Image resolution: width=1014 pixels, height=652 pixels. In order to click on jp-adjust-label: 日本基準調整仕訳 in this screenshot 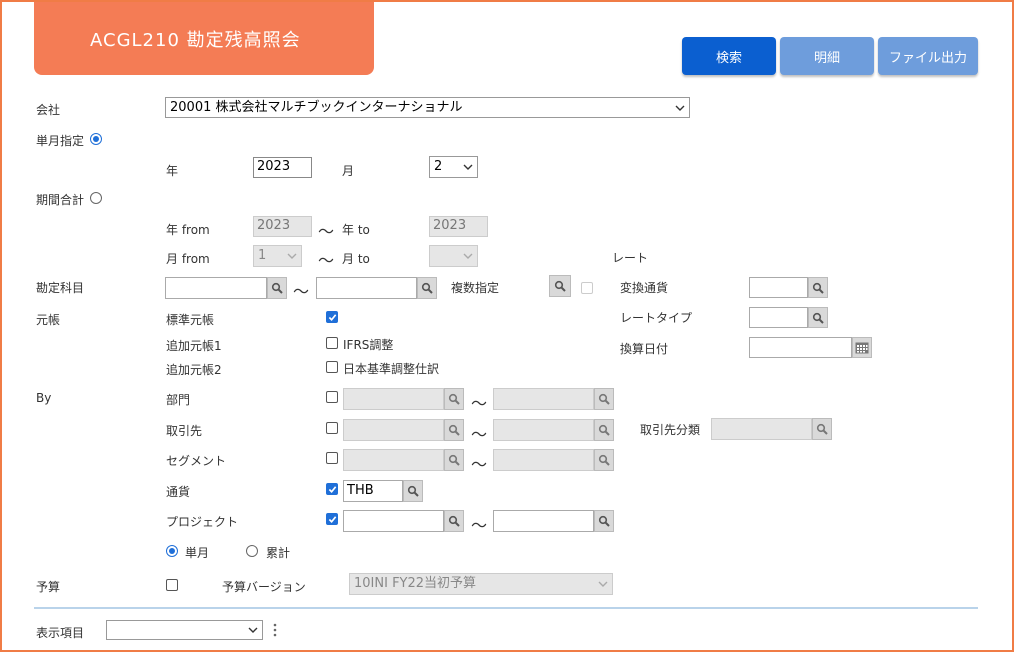, I will do `click(391, 369)`.